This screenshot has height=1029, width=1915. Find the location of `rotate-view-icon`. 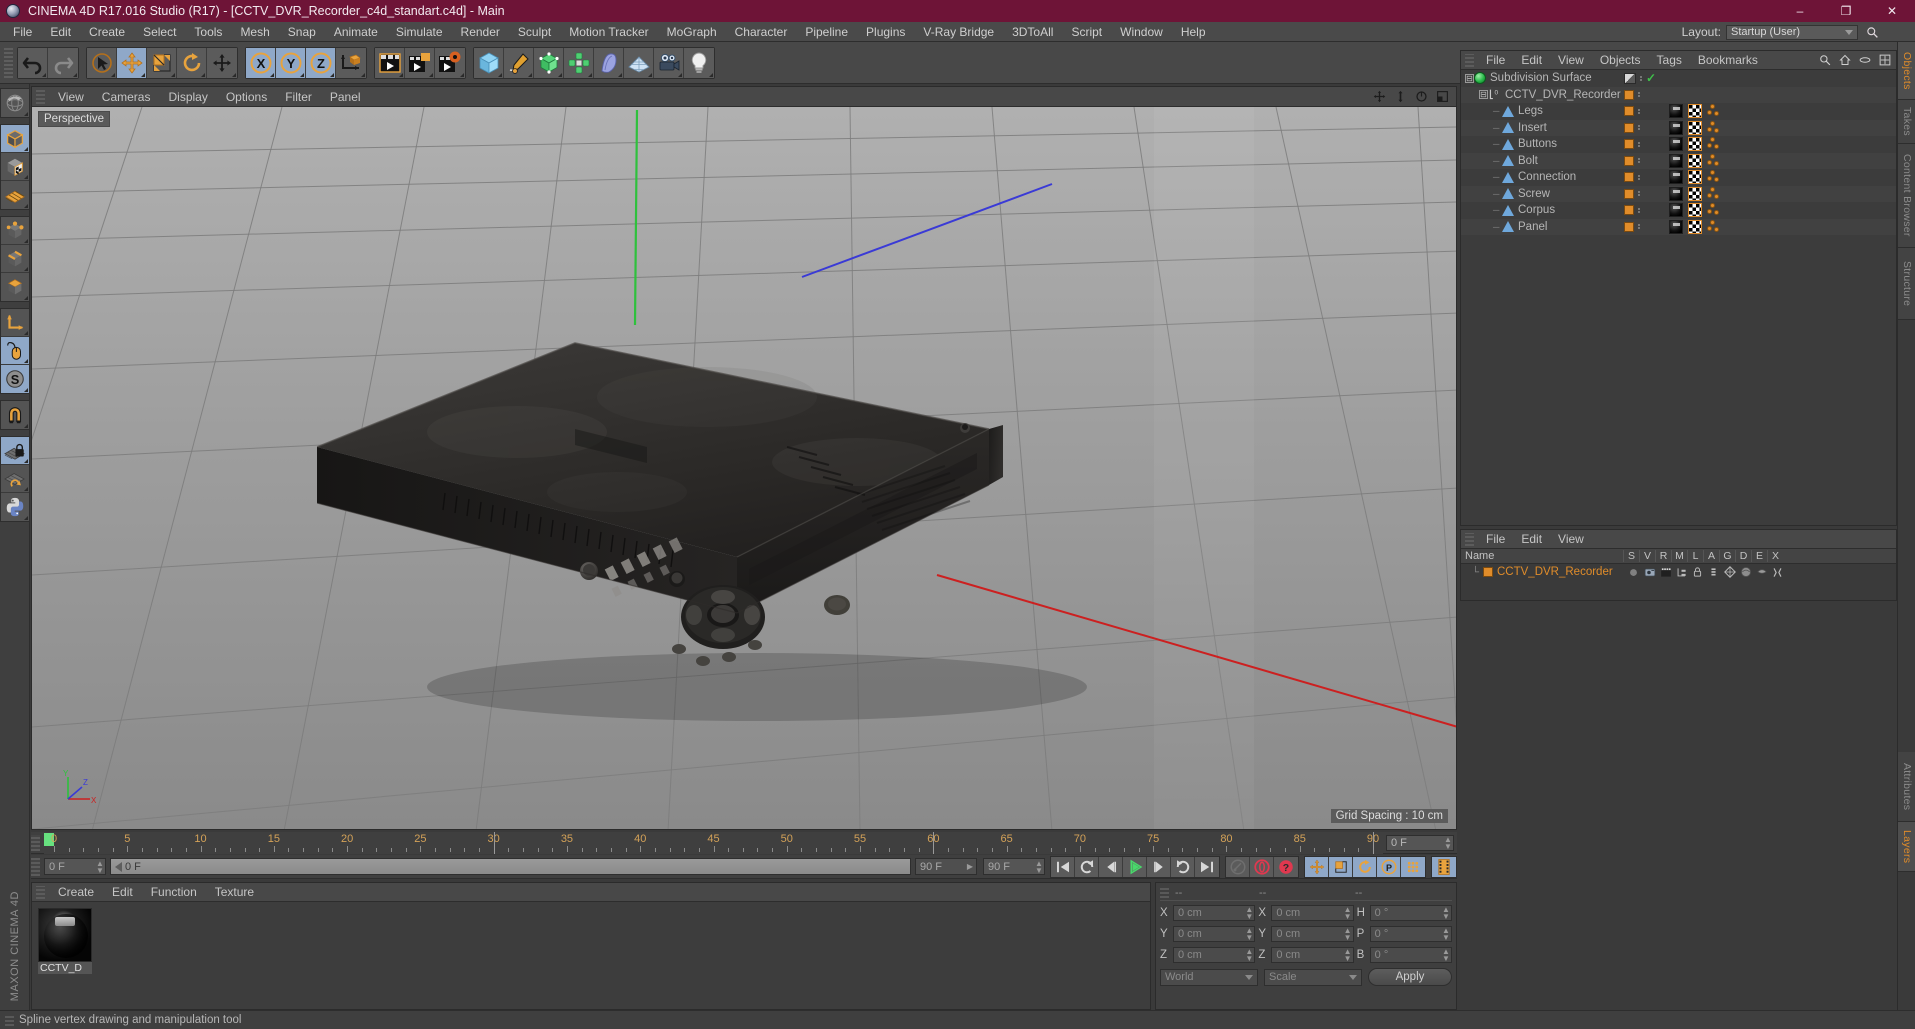

rotate-view-icon is located at coordinates (1421, 96).